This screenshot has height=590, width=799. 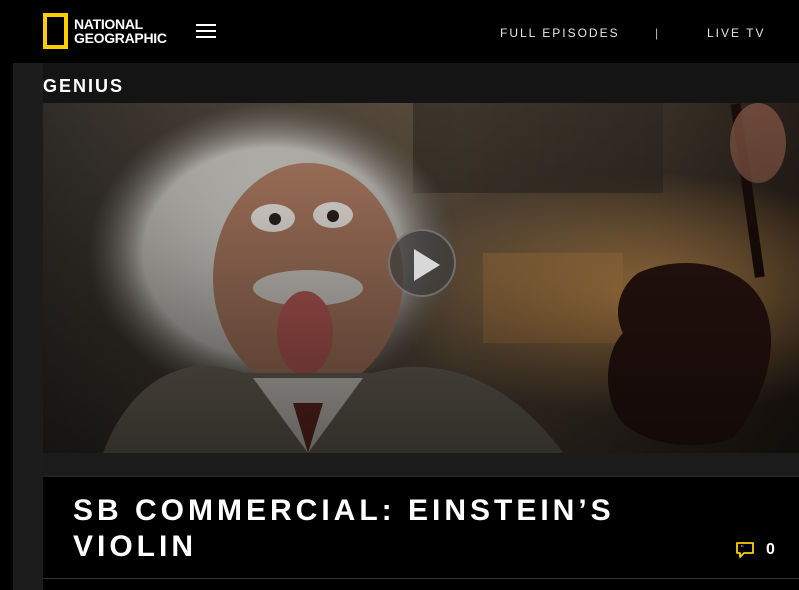 What do you see at coordinates (421, 464) in the screenshot?
I see `player-controls-strip` at bounding box center [421, 464].